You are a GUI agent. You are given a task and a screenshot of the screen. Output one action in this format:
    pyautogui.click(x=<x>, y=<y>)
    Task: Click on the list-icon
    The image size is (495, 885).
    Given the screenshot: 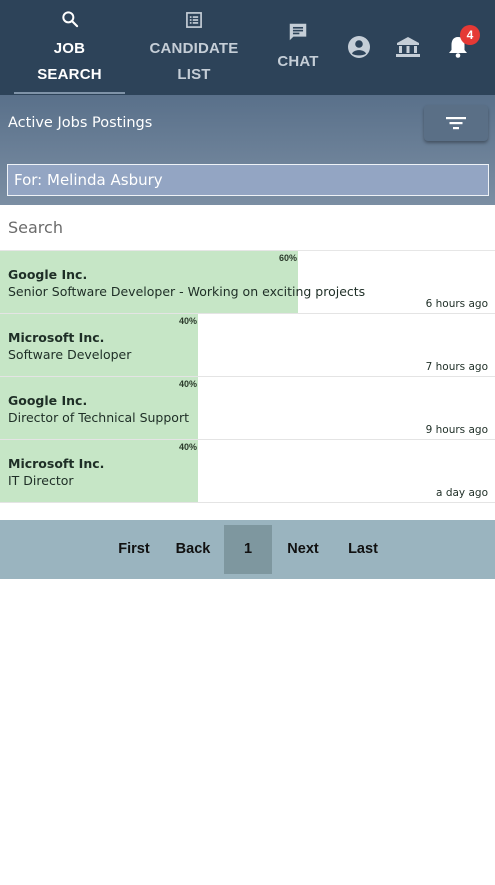 What is the action you would take?
    pyautogui.click(x=194, y=20)
    